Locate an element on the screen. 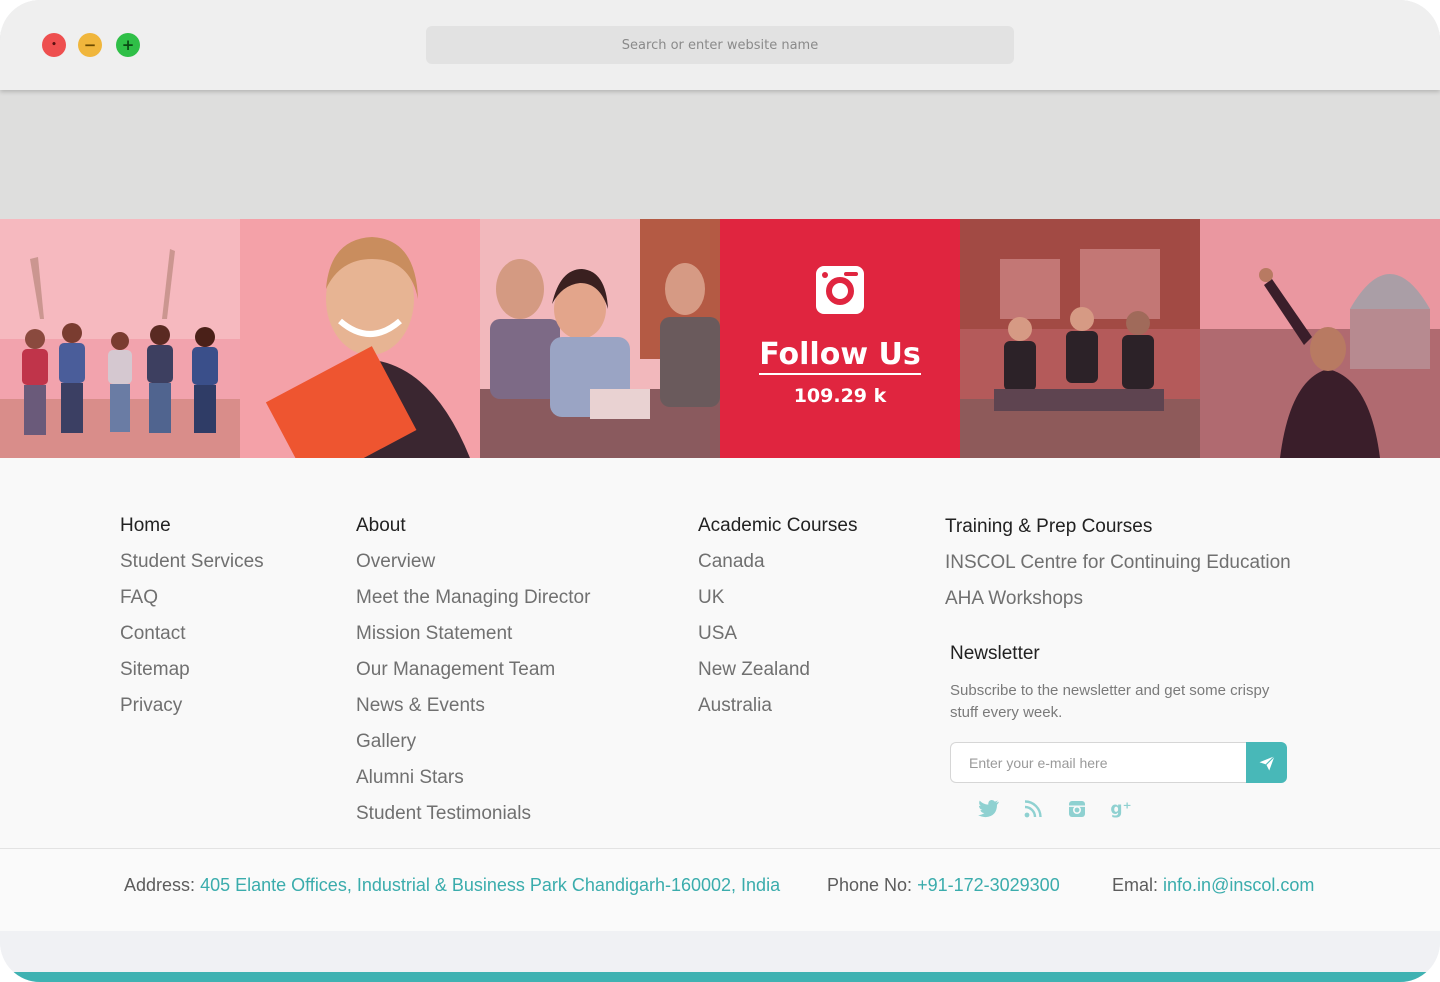 The image size is (1440, 982). close-button: • is located at coordinates (54, 45).